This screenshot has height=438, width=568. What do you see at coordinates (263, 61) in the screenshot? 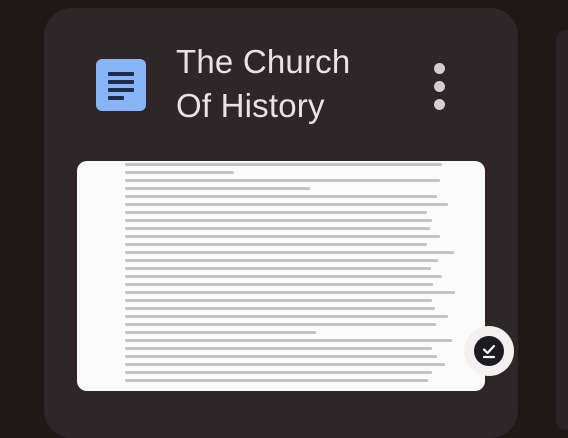
I see `title-line-1: The Church` at bounding box center [263, 61].